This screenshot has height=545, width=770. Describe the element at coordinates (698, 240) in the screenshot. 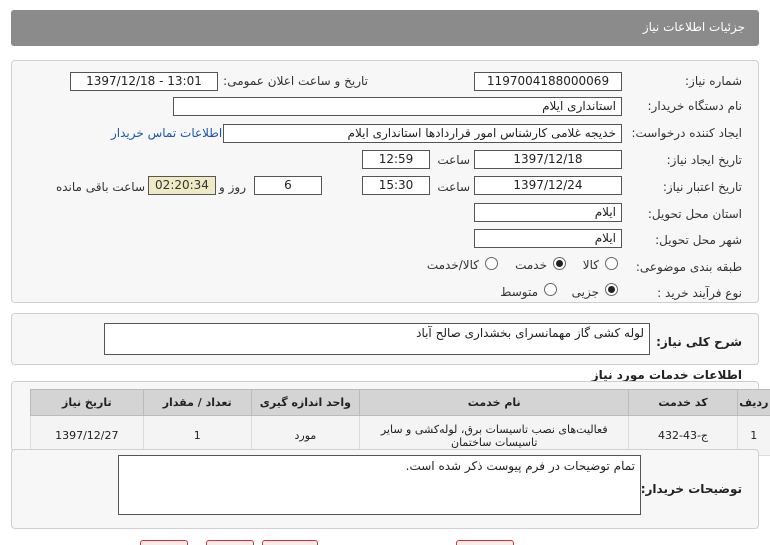

I see `city-label: شهر محل تحویل:` at that location.